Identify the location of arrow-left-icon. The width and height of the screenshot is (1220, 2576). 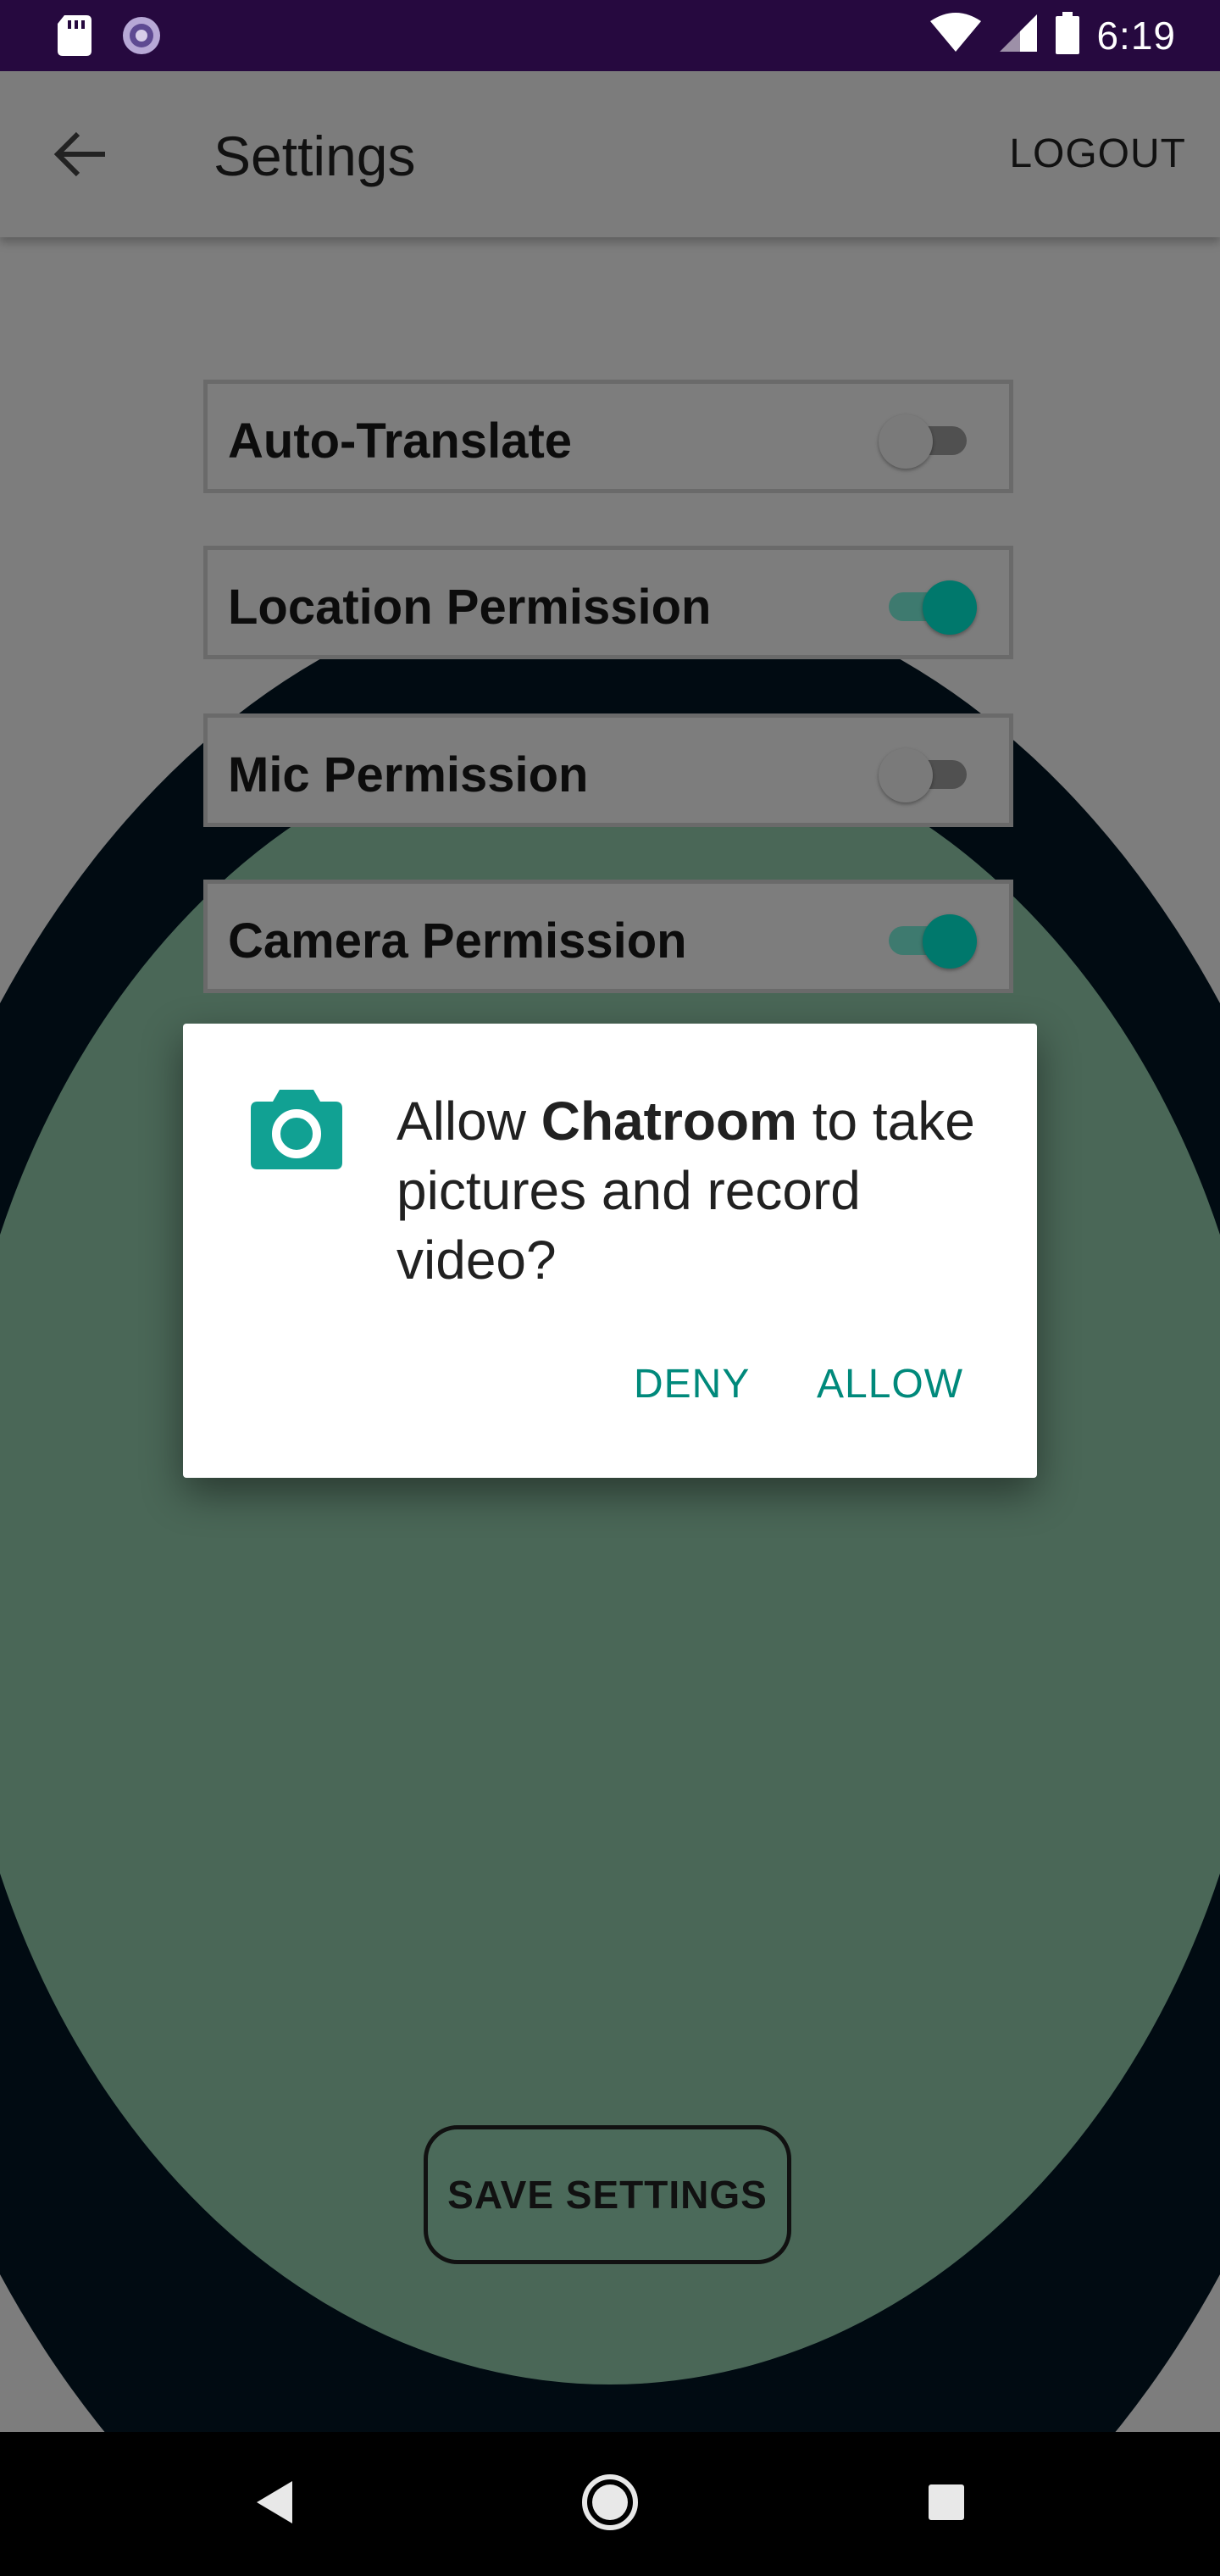
(80, 156).